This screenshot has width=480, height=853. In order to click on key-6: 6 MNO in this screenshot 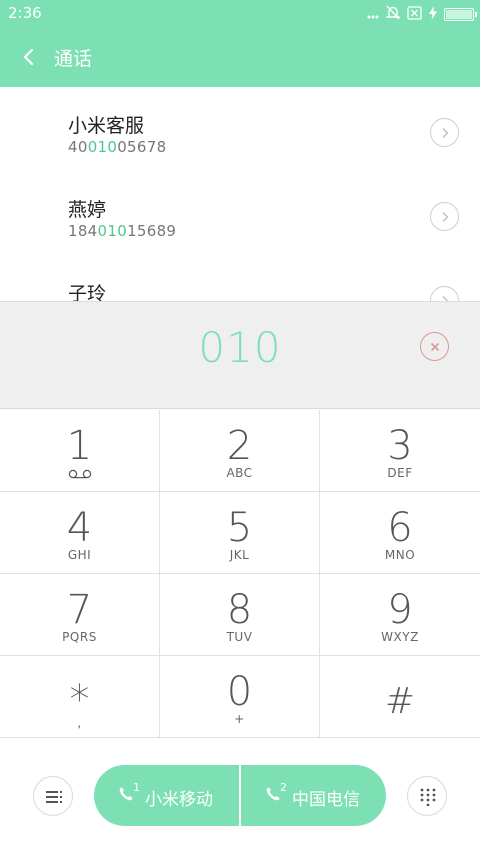, I will do `click(400, 533)`.